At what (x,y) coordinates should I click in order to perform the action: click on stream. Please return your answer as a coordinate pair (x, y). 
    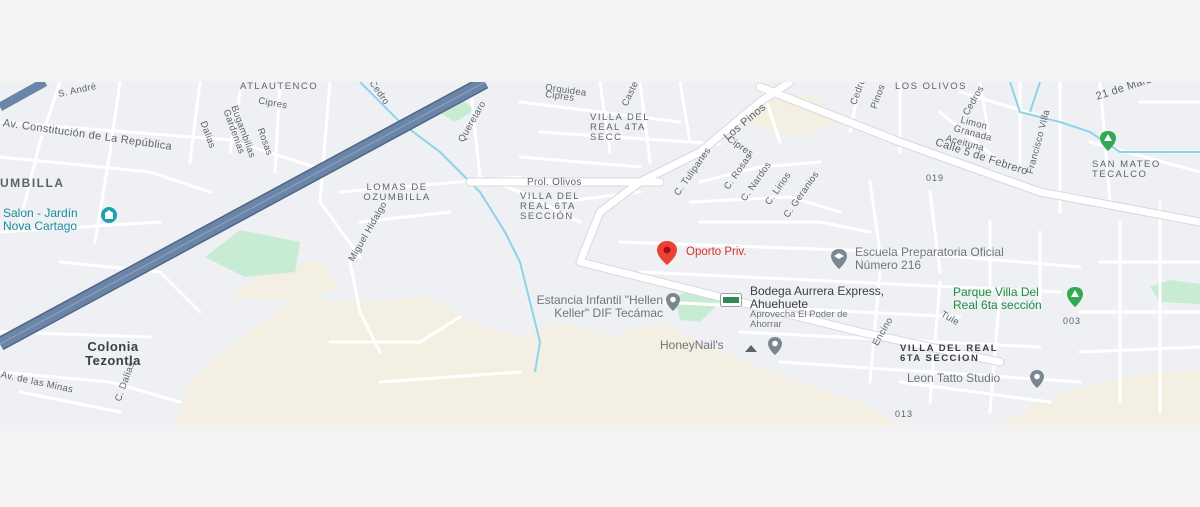
    Looking at the image, I should click on (1035, 97).